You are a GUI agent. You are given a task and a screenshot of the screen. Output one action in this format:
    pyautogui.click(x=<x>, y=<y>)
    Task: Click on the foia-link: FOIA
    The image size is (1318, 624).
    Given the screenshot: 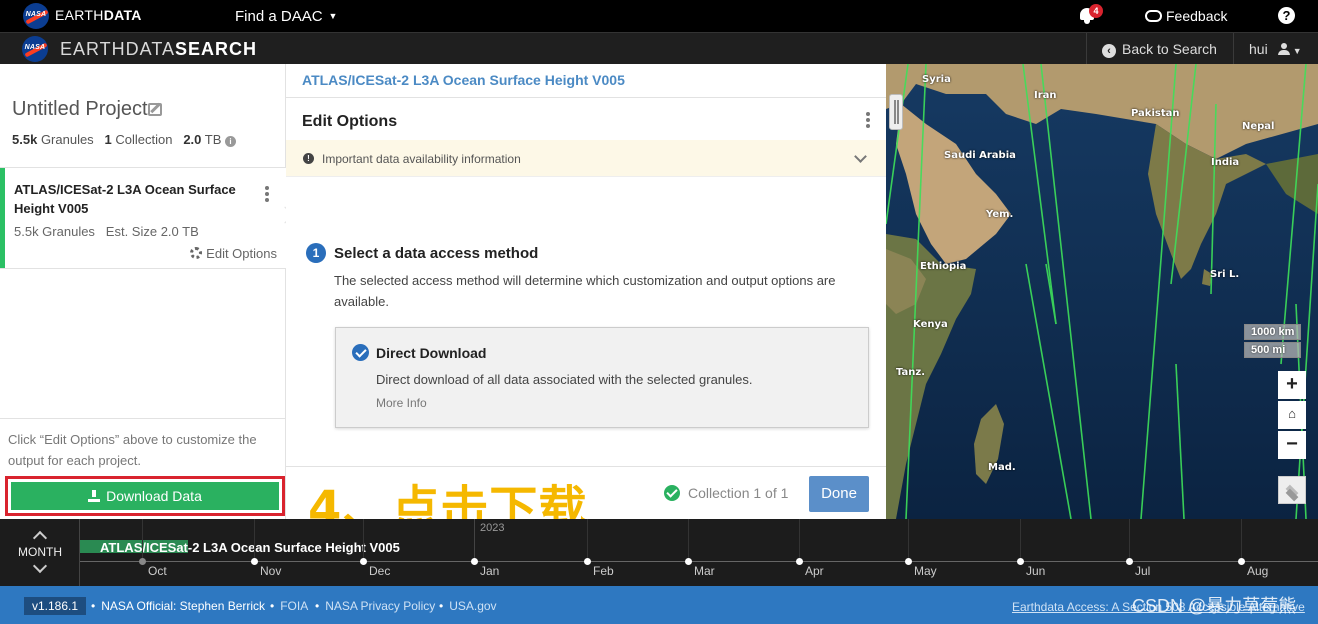 What is the action you would take?
    pyautogui.click(x=289, y=606)
    